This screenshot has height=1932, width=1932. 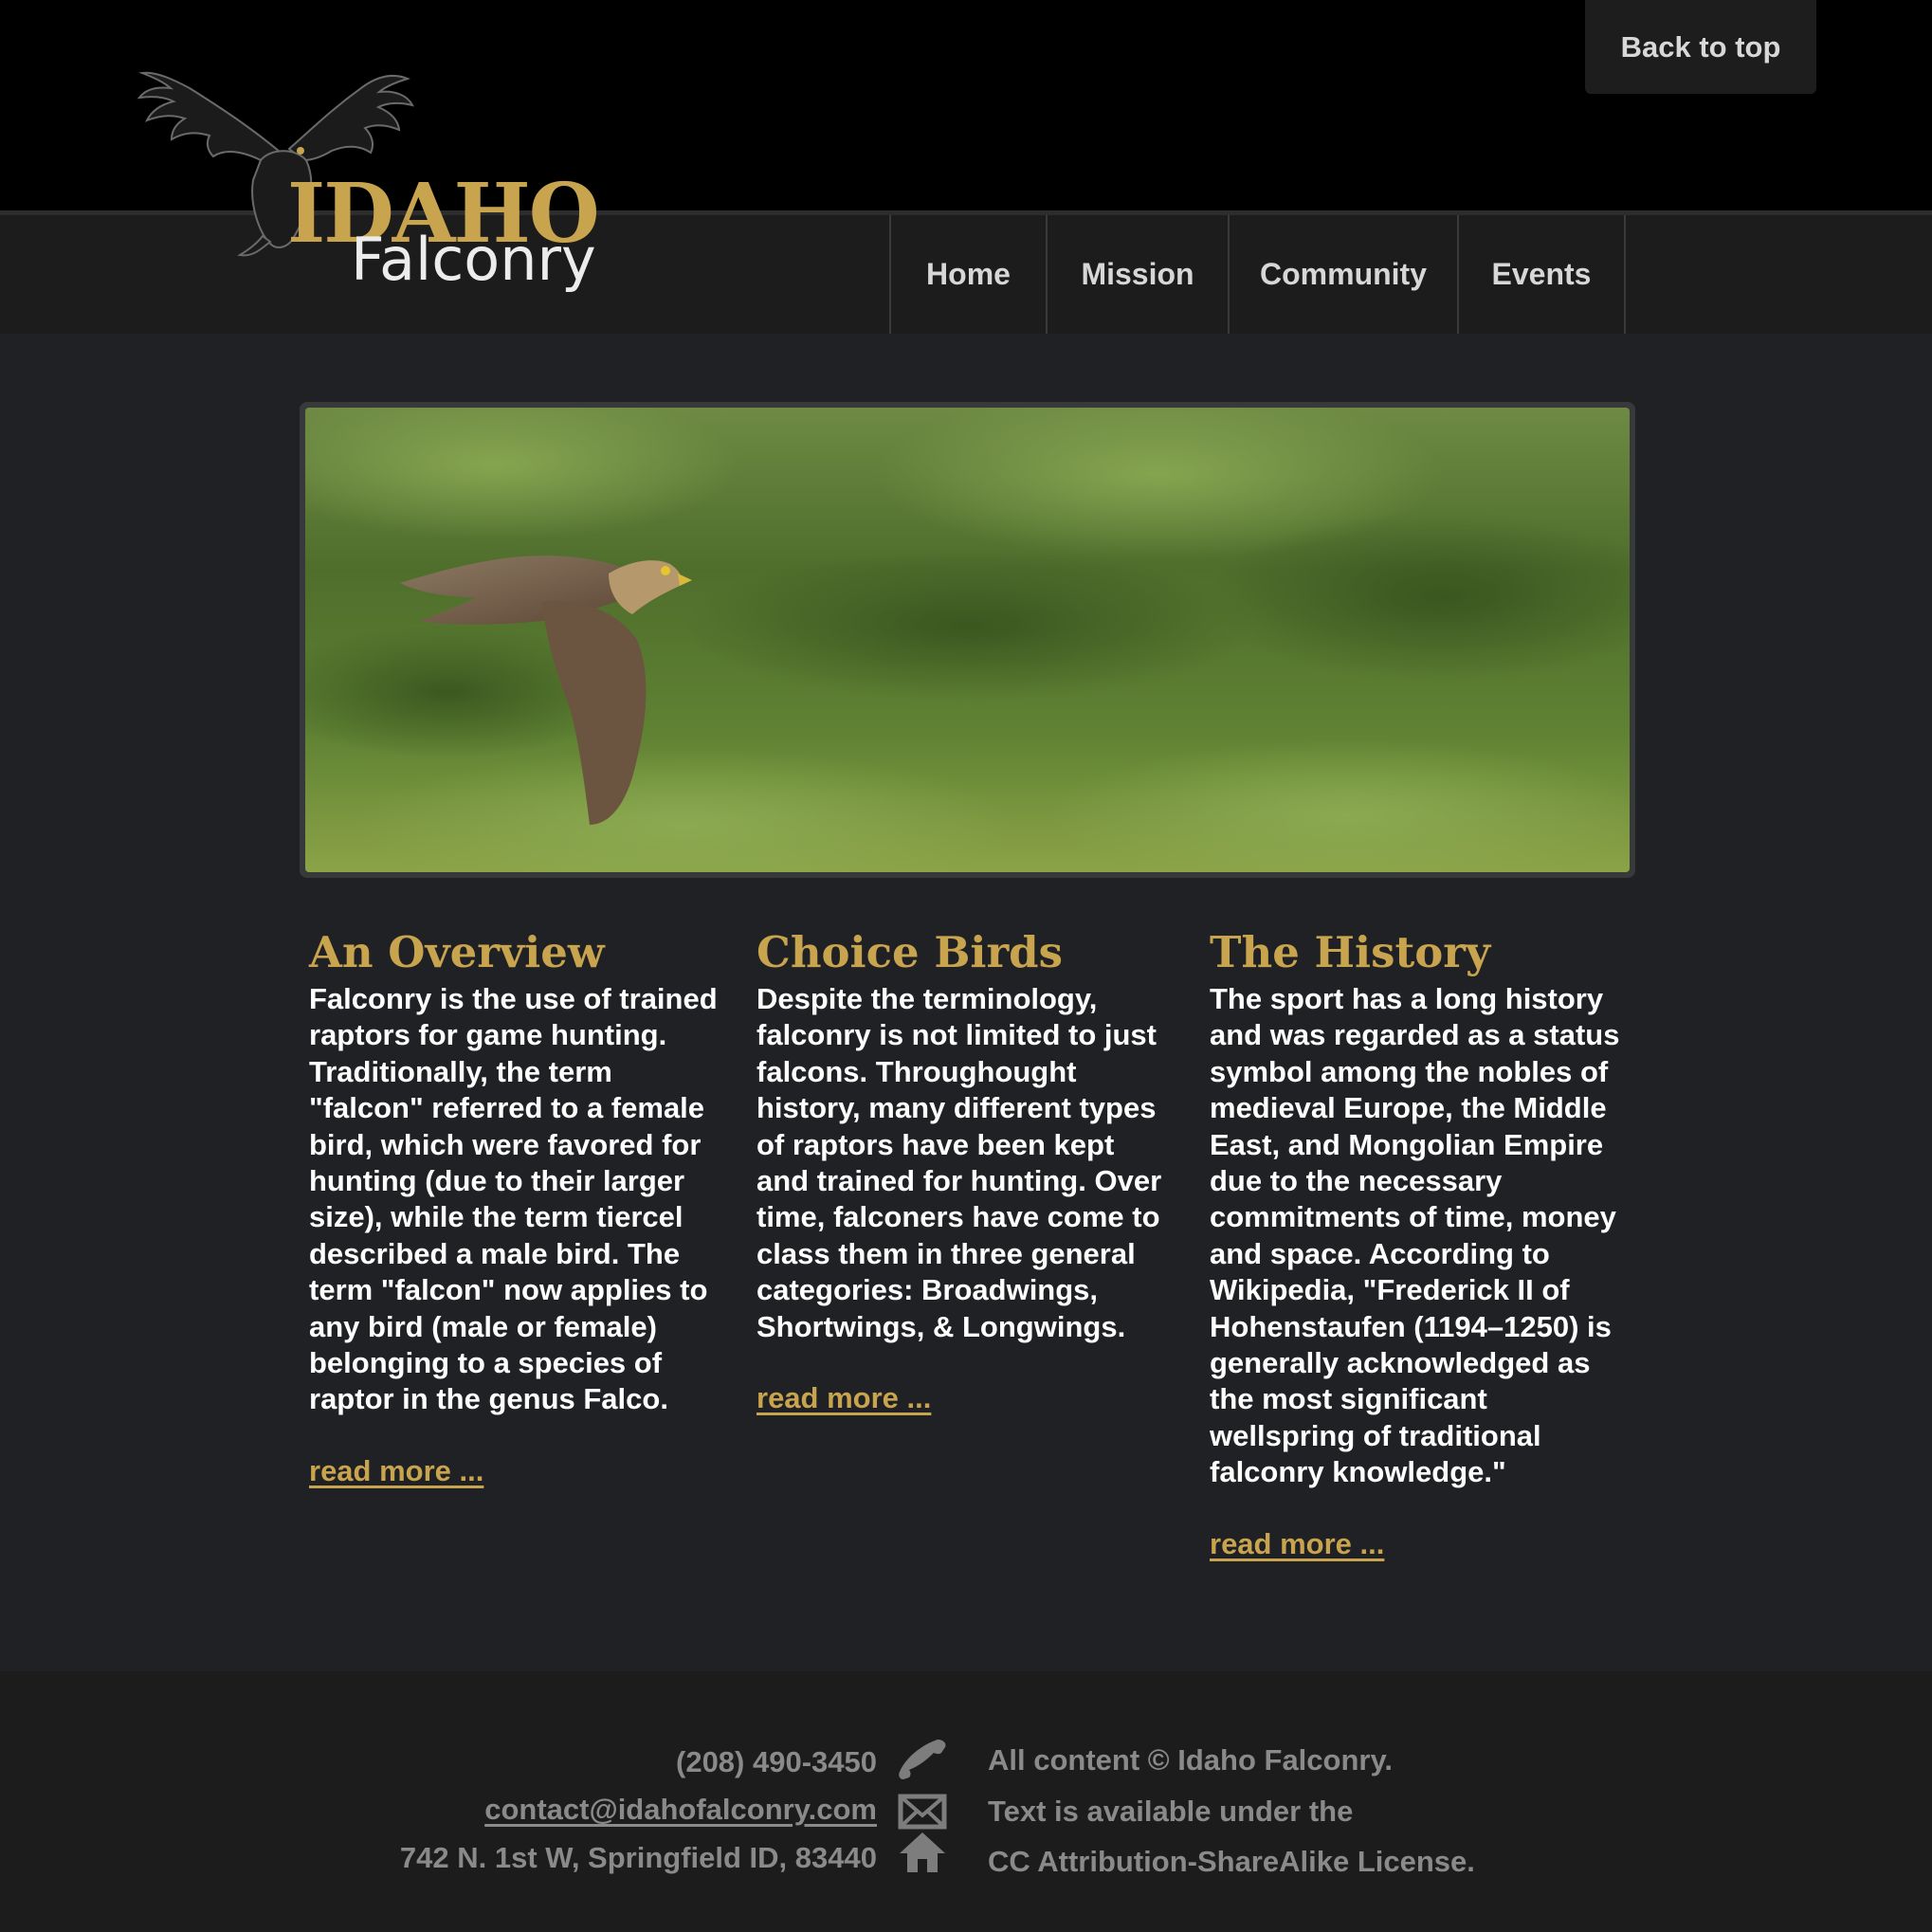 I want to click on home-icon, so click(x=923, y=1852).